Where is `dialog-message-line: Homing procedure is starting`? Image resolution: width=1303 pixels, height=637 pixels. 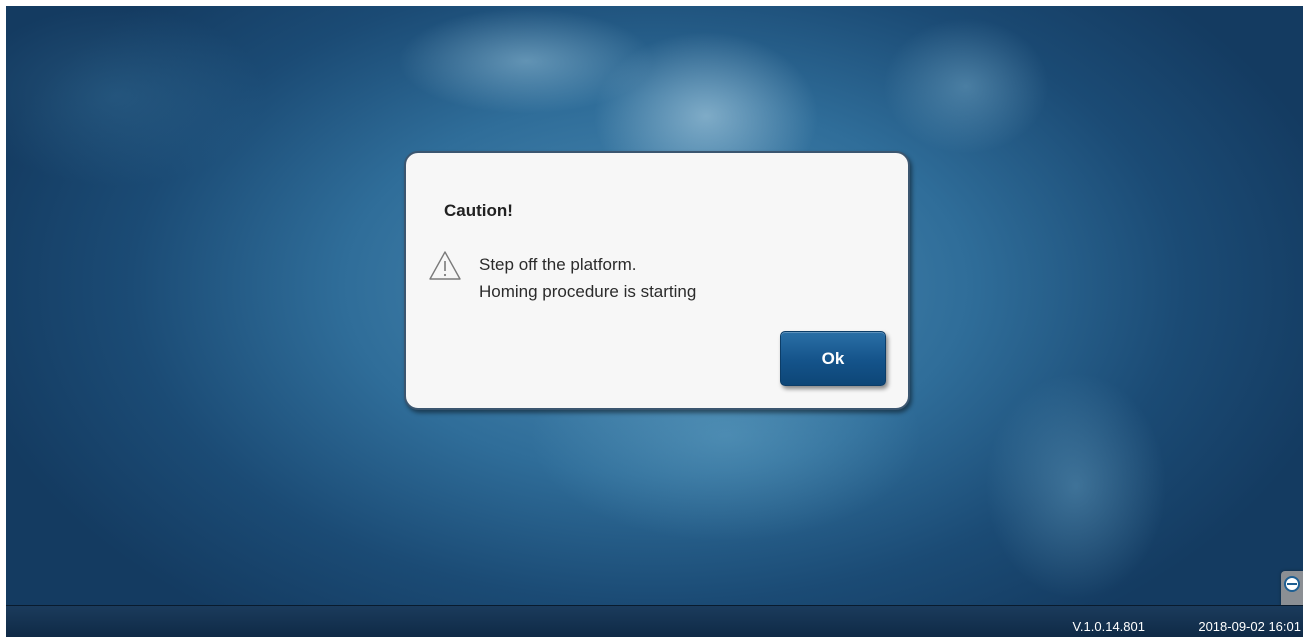
dialog-message-line: Homing procedure is starting is located at coordinates (588, 291).